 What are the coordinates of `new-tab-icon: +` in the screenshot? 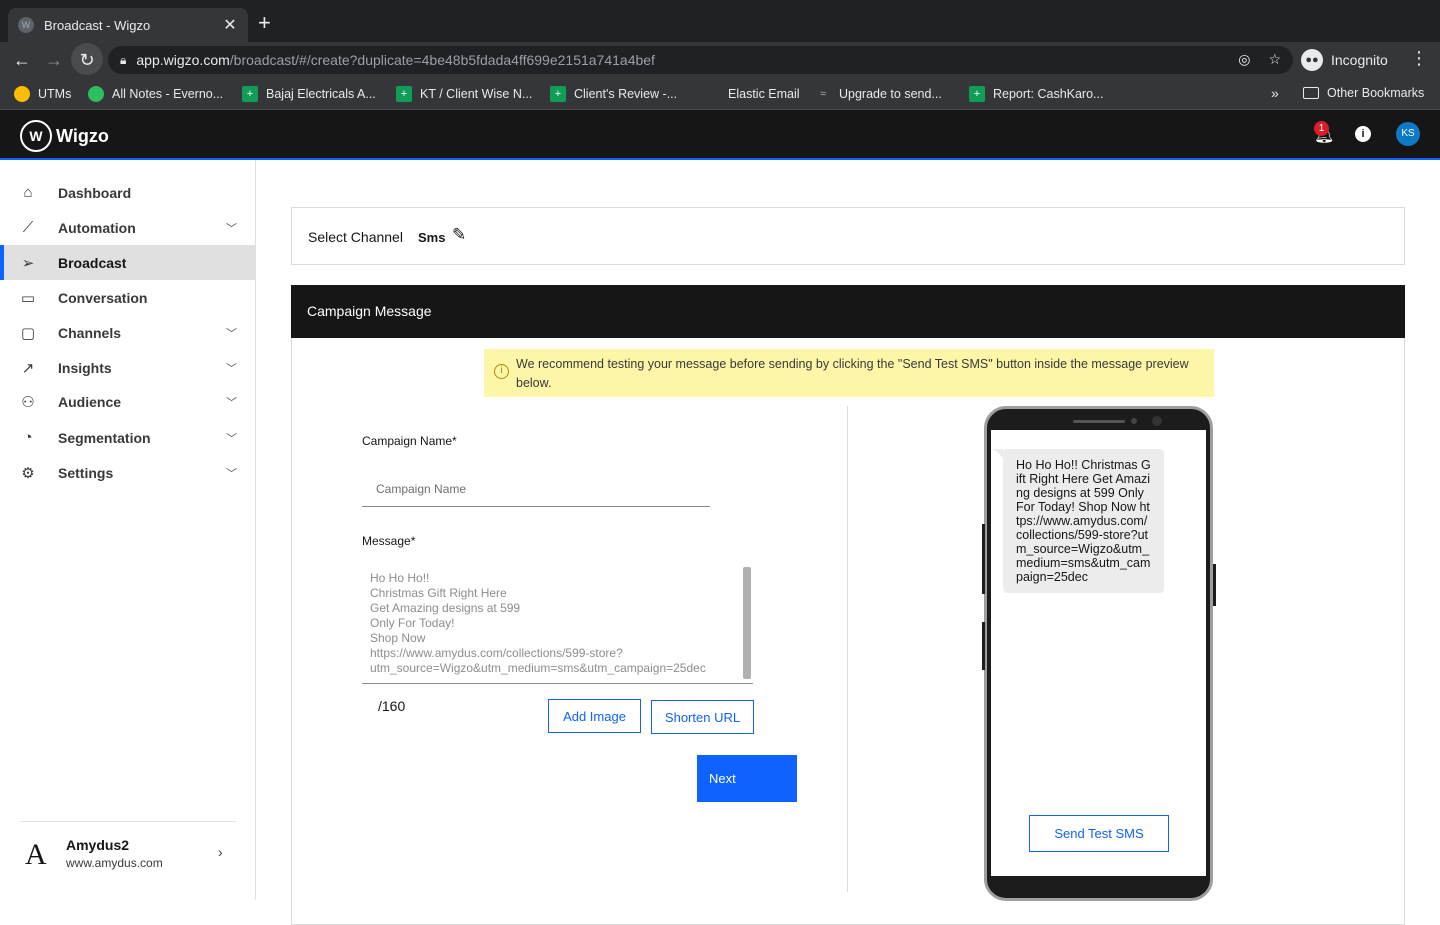 It's located at (264, 23).